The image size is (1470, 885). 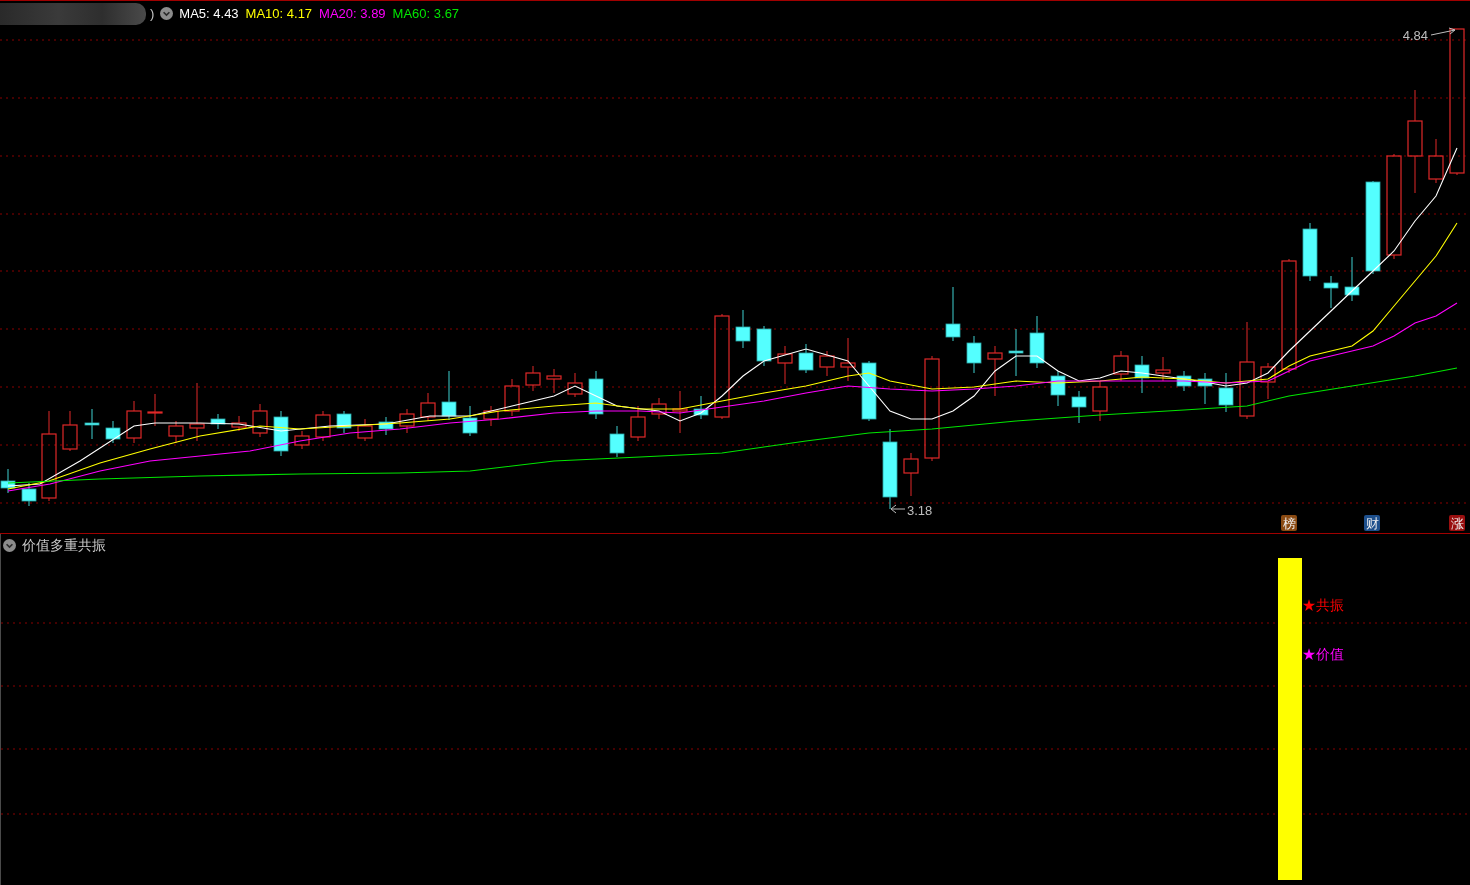 I want to click on marker-badge: 榜, so click(x=1289, y=523).